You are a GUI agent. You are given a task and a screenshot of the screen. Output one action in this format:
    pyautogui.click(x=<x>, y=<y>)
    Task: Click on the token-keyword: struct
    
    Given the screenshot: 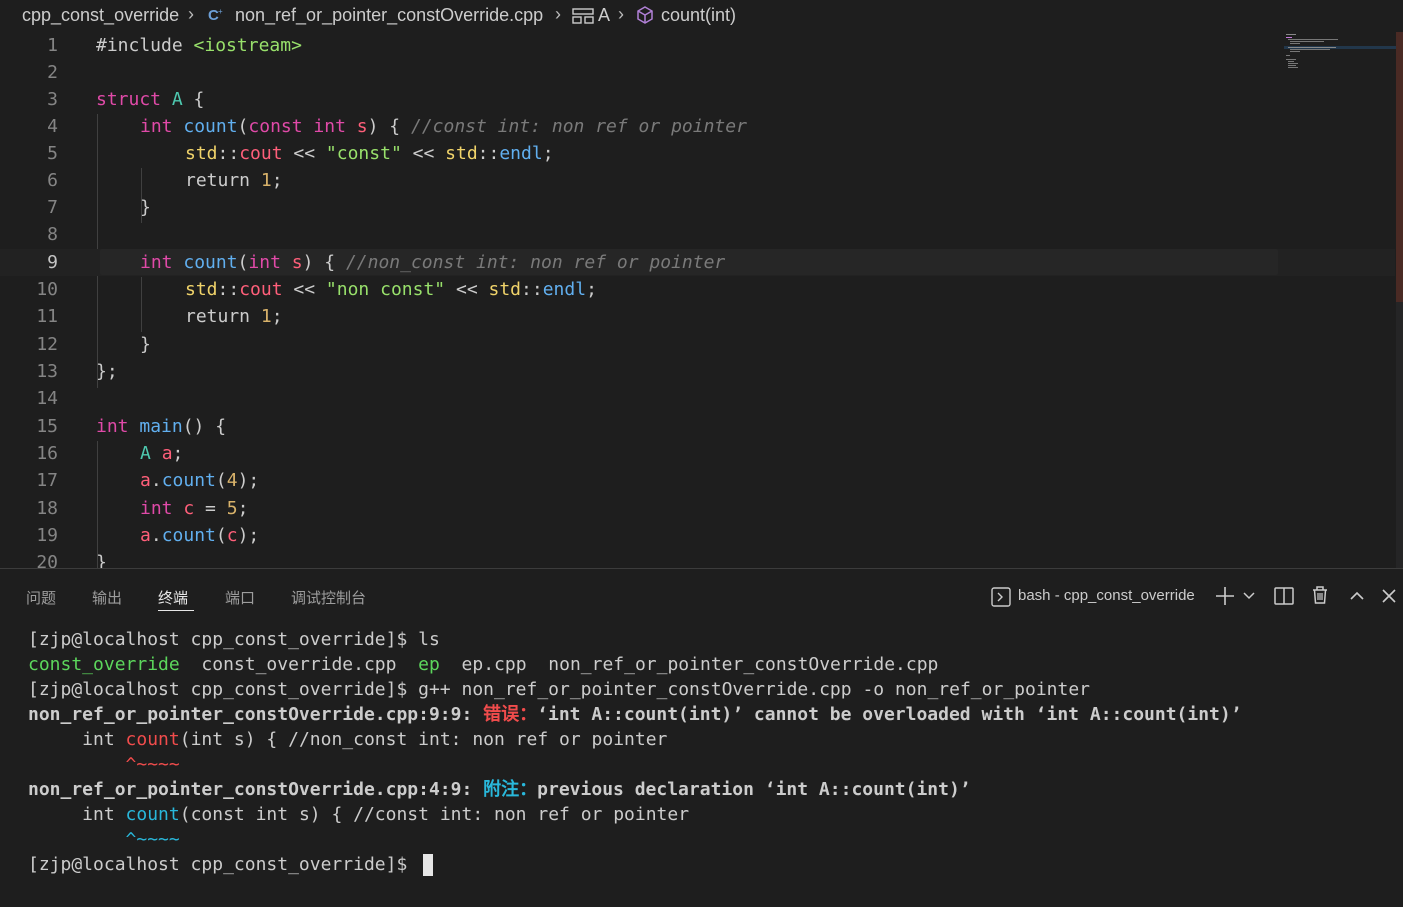 What is the action you would take?
    pyautogui.click(x=129, y=99)
    